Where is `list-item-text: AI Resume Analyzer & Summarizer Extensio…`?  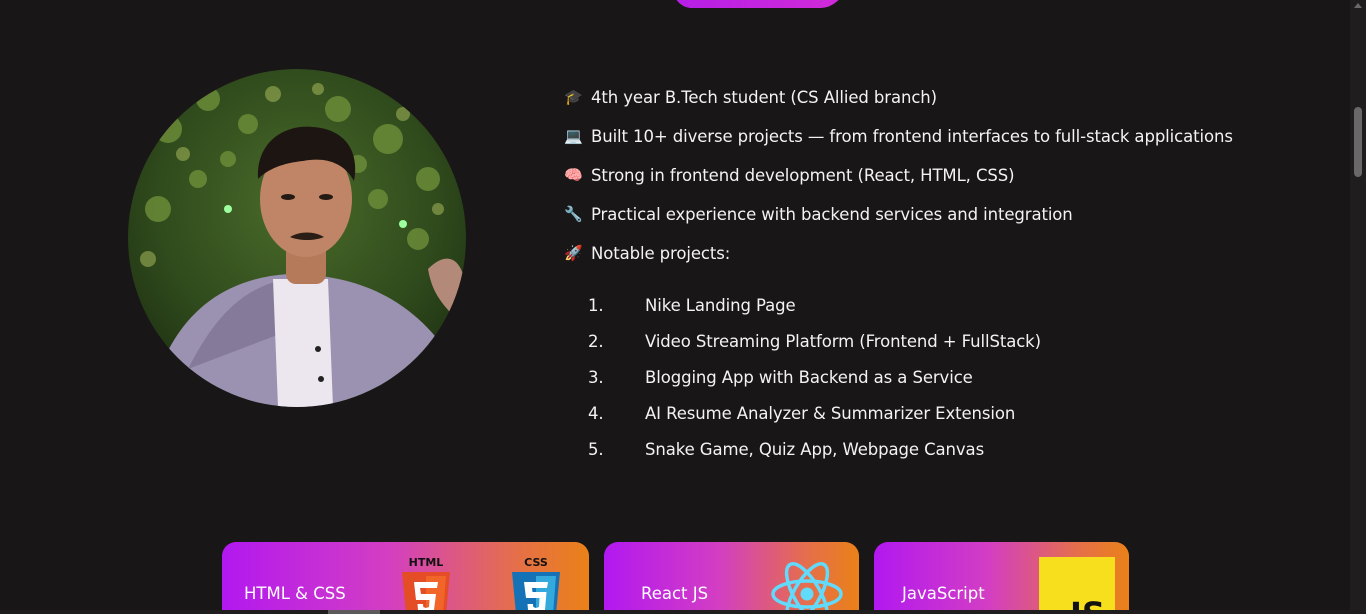
list-item-text: AI Resume Analyzer & Summarizer Extensio… is located at coordinates (830, 413).